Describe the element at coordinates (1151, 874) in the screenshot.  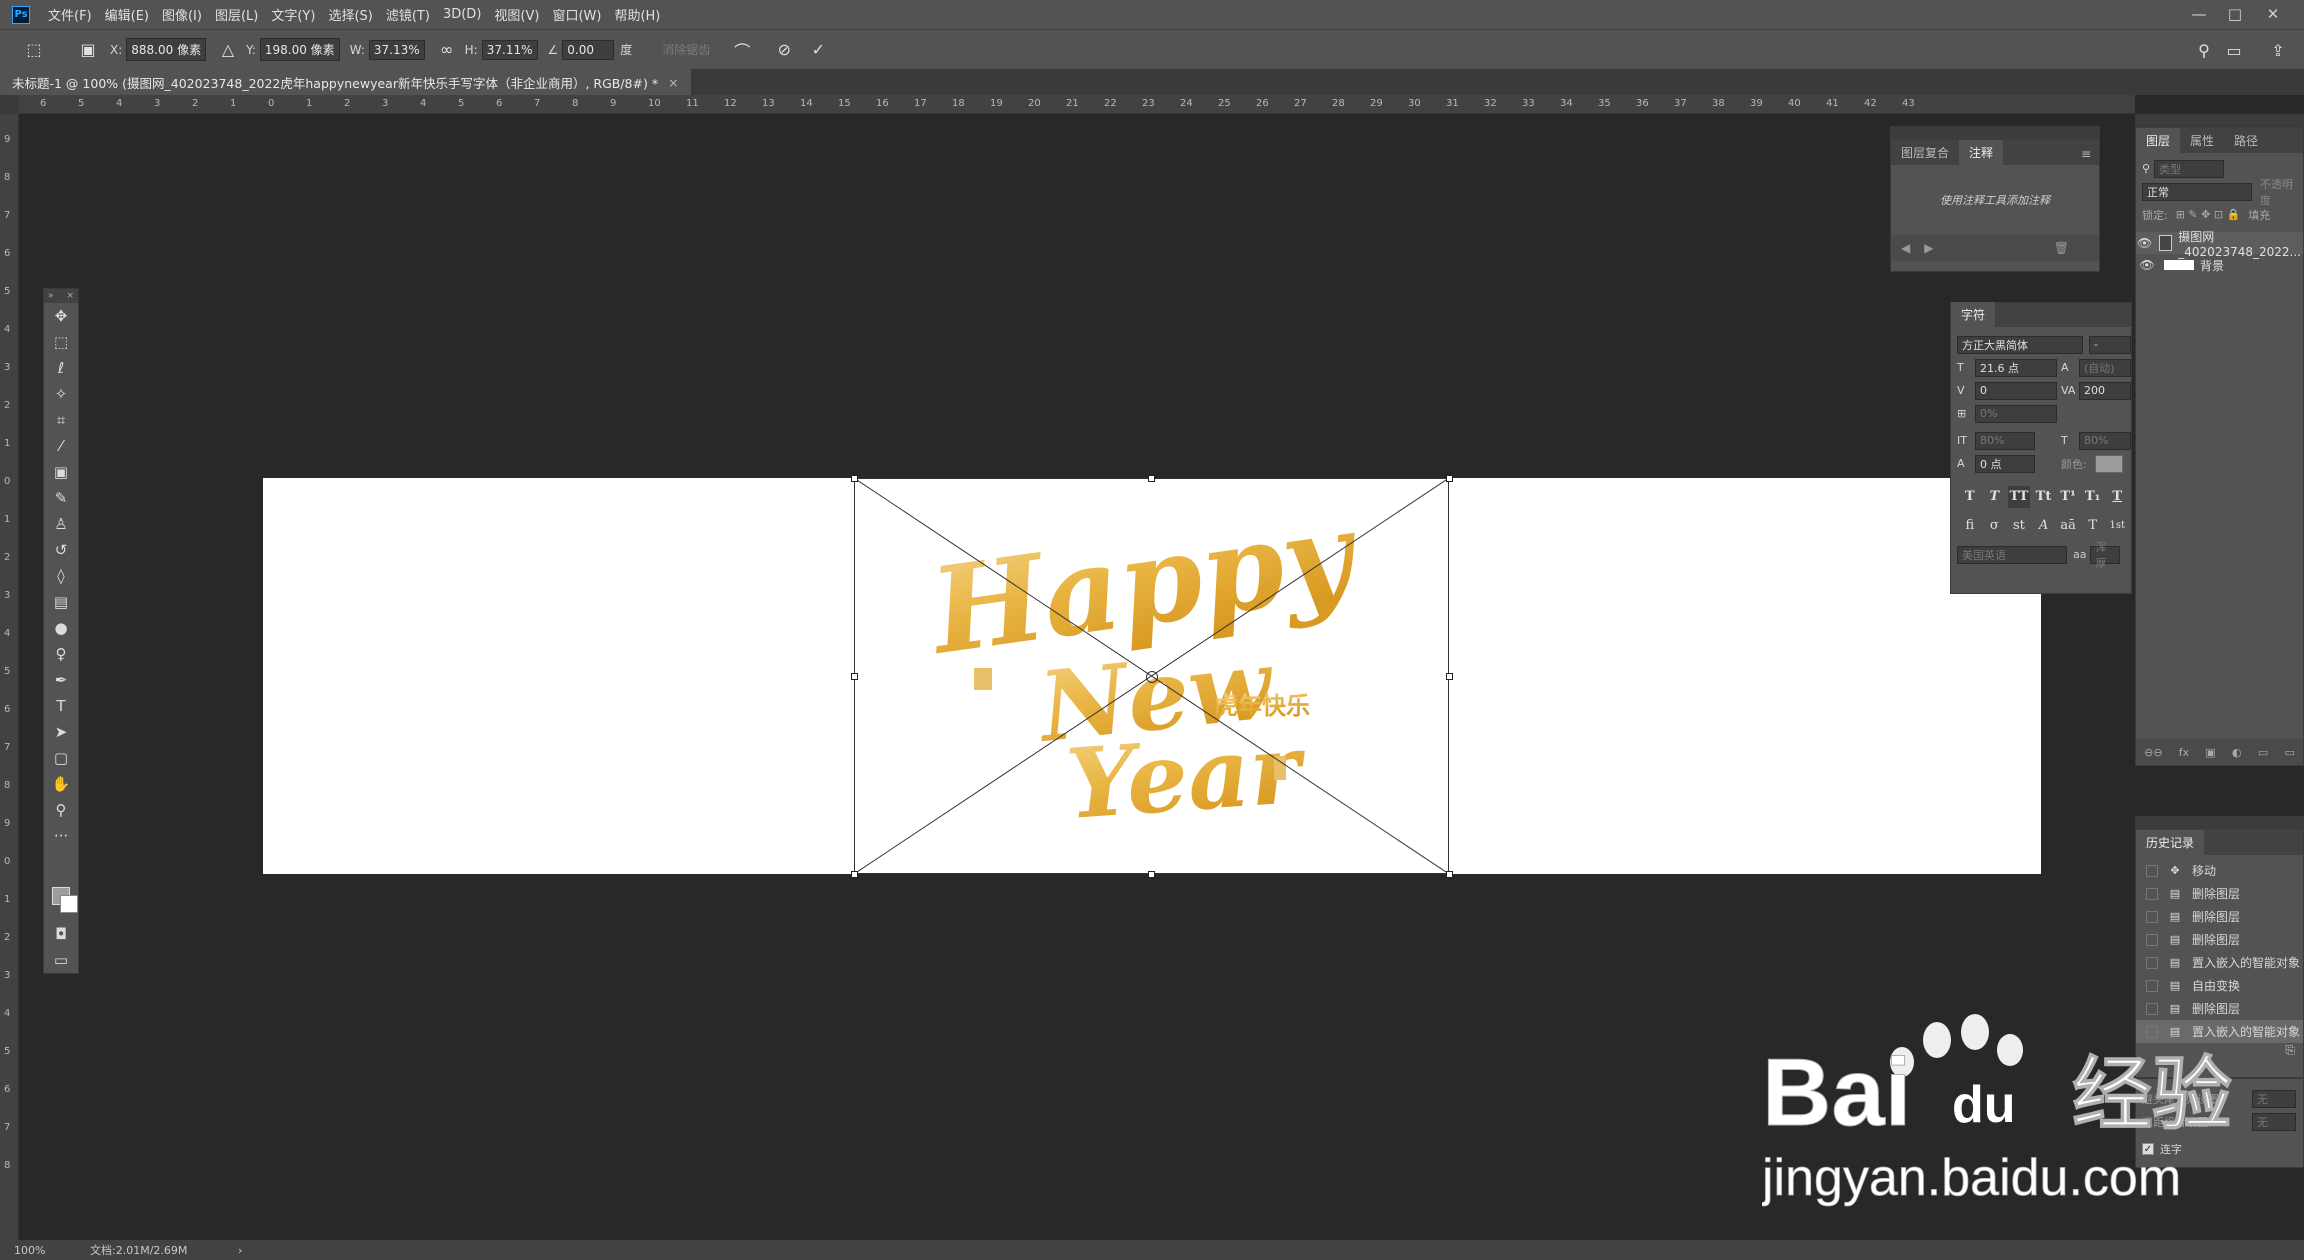
I see `transform-handle-b` at that location.